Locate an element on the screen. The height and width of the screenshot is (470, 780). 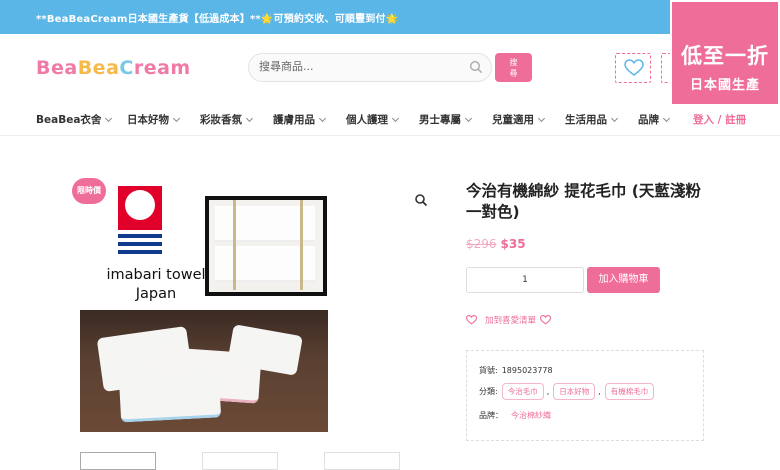
sku-value: 1895023778 is located at coordinates (527, 370).